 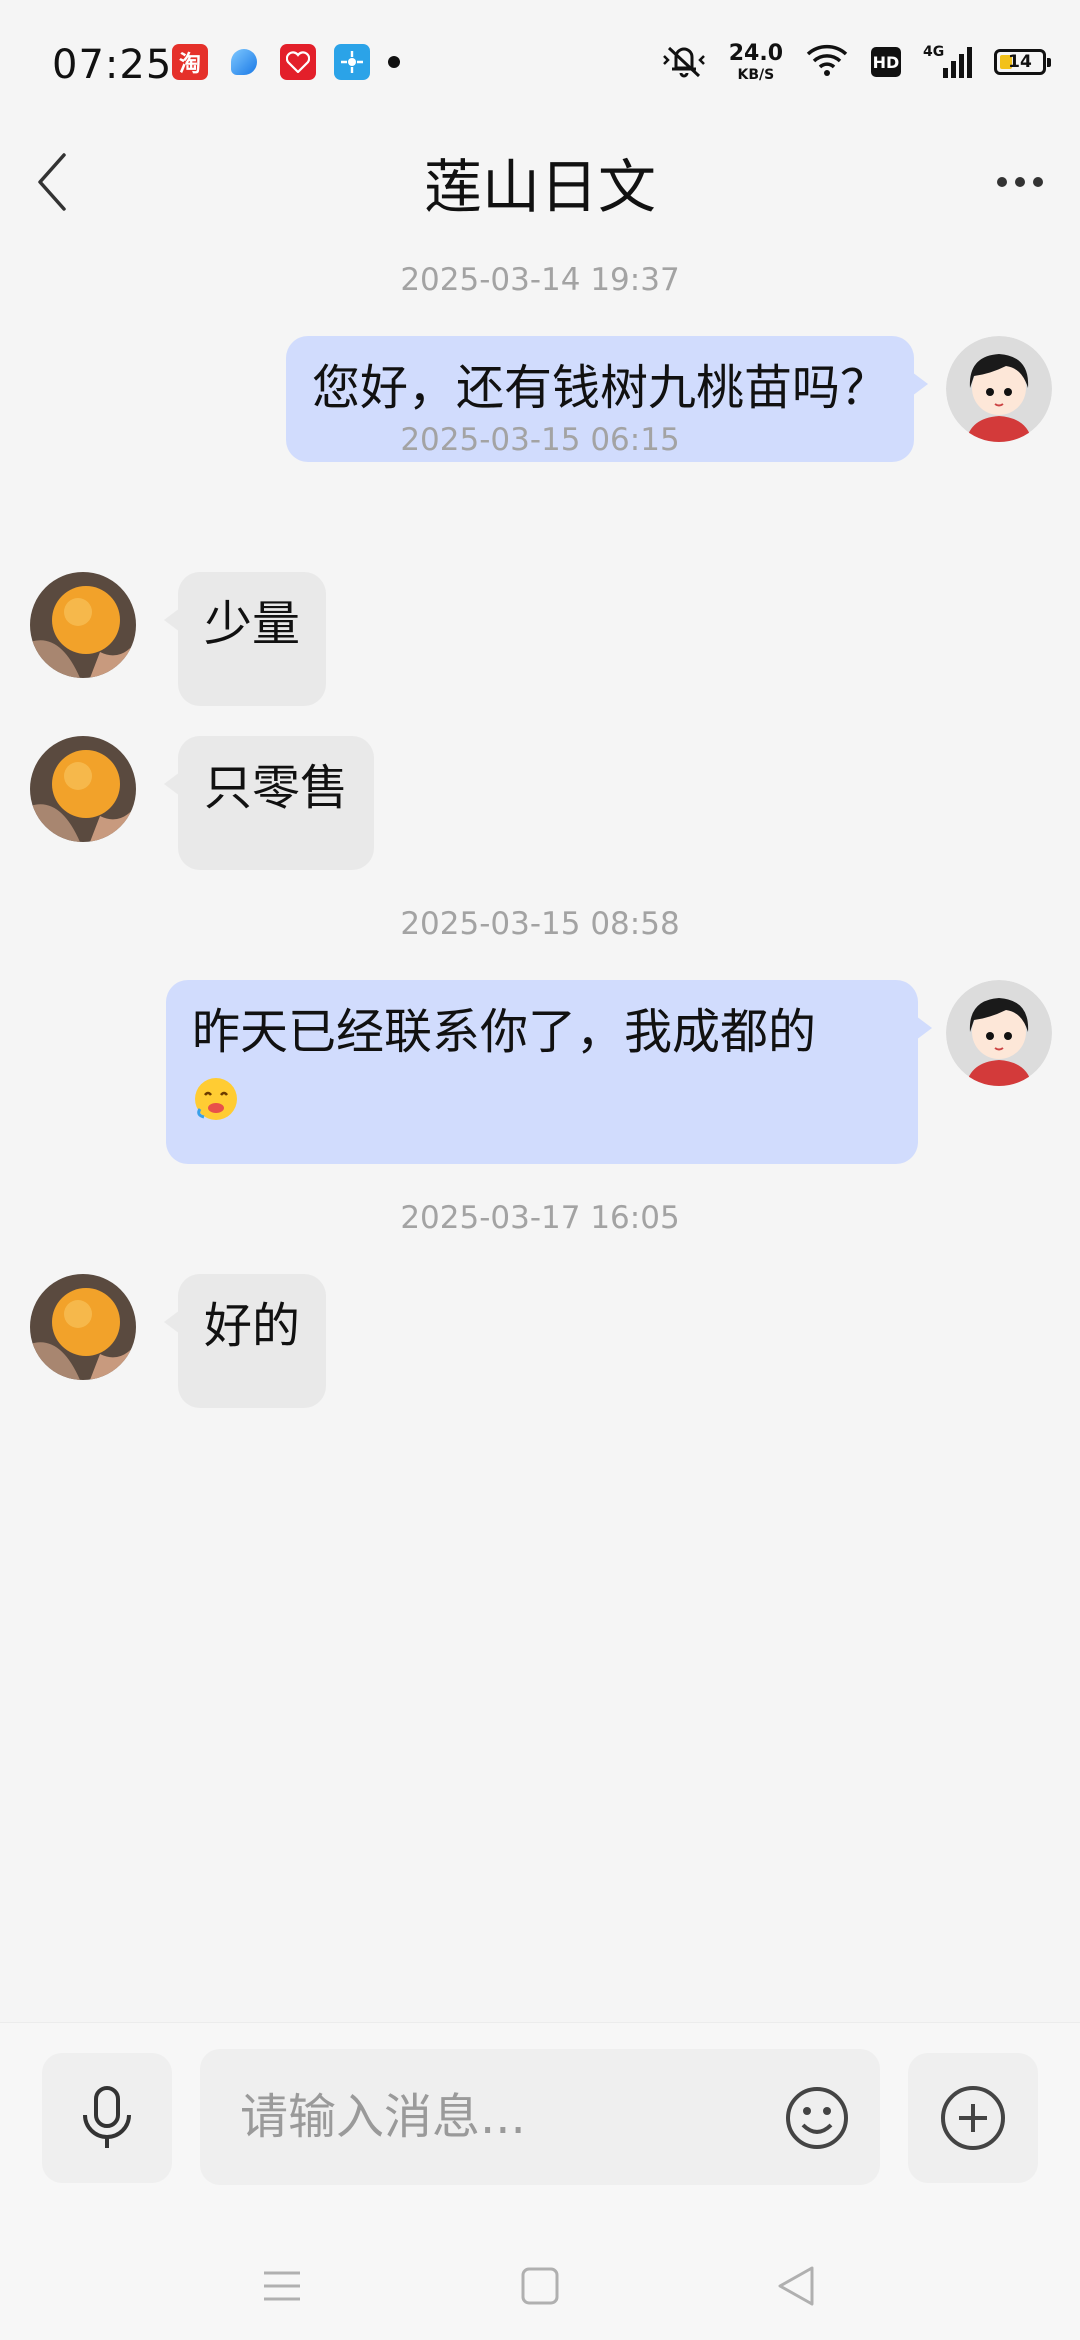 I want to click on back-nav-button, so click(x=796, y=2286).